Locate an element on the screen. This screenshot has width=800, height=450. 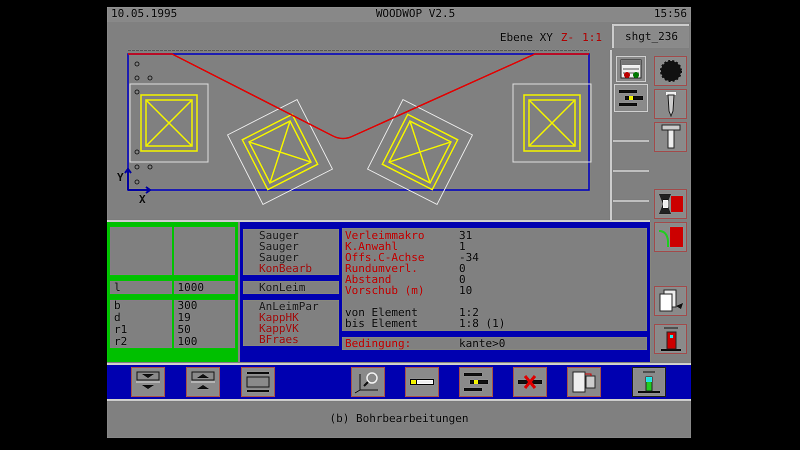
file-name: shgt_236 is located at coordinates (650, 36).